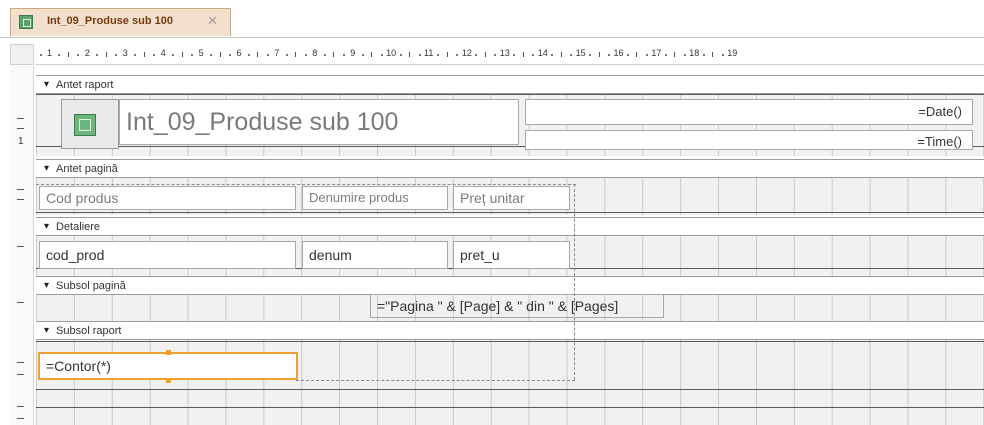 This screenshot has height=425, width=984. Describe the element at coordinates (50, 53) in the screenshot. I see `ruler-number: 1` at that location.